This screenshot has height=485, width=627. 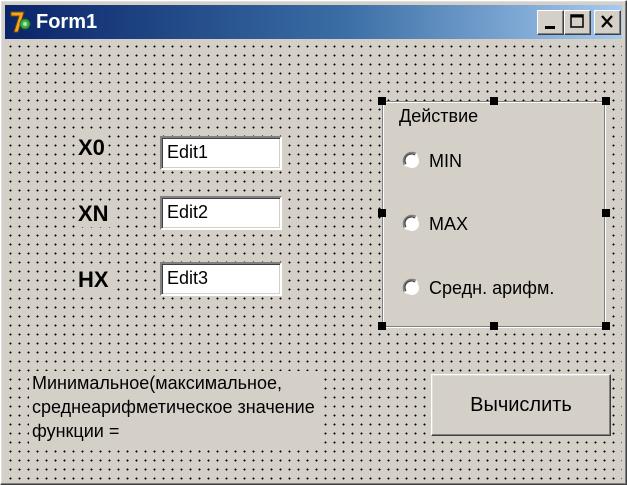 What do you see at coordinates (91, 148) in the screenshot?
I see `label-x0: X0` at bounding box center [91, 148].